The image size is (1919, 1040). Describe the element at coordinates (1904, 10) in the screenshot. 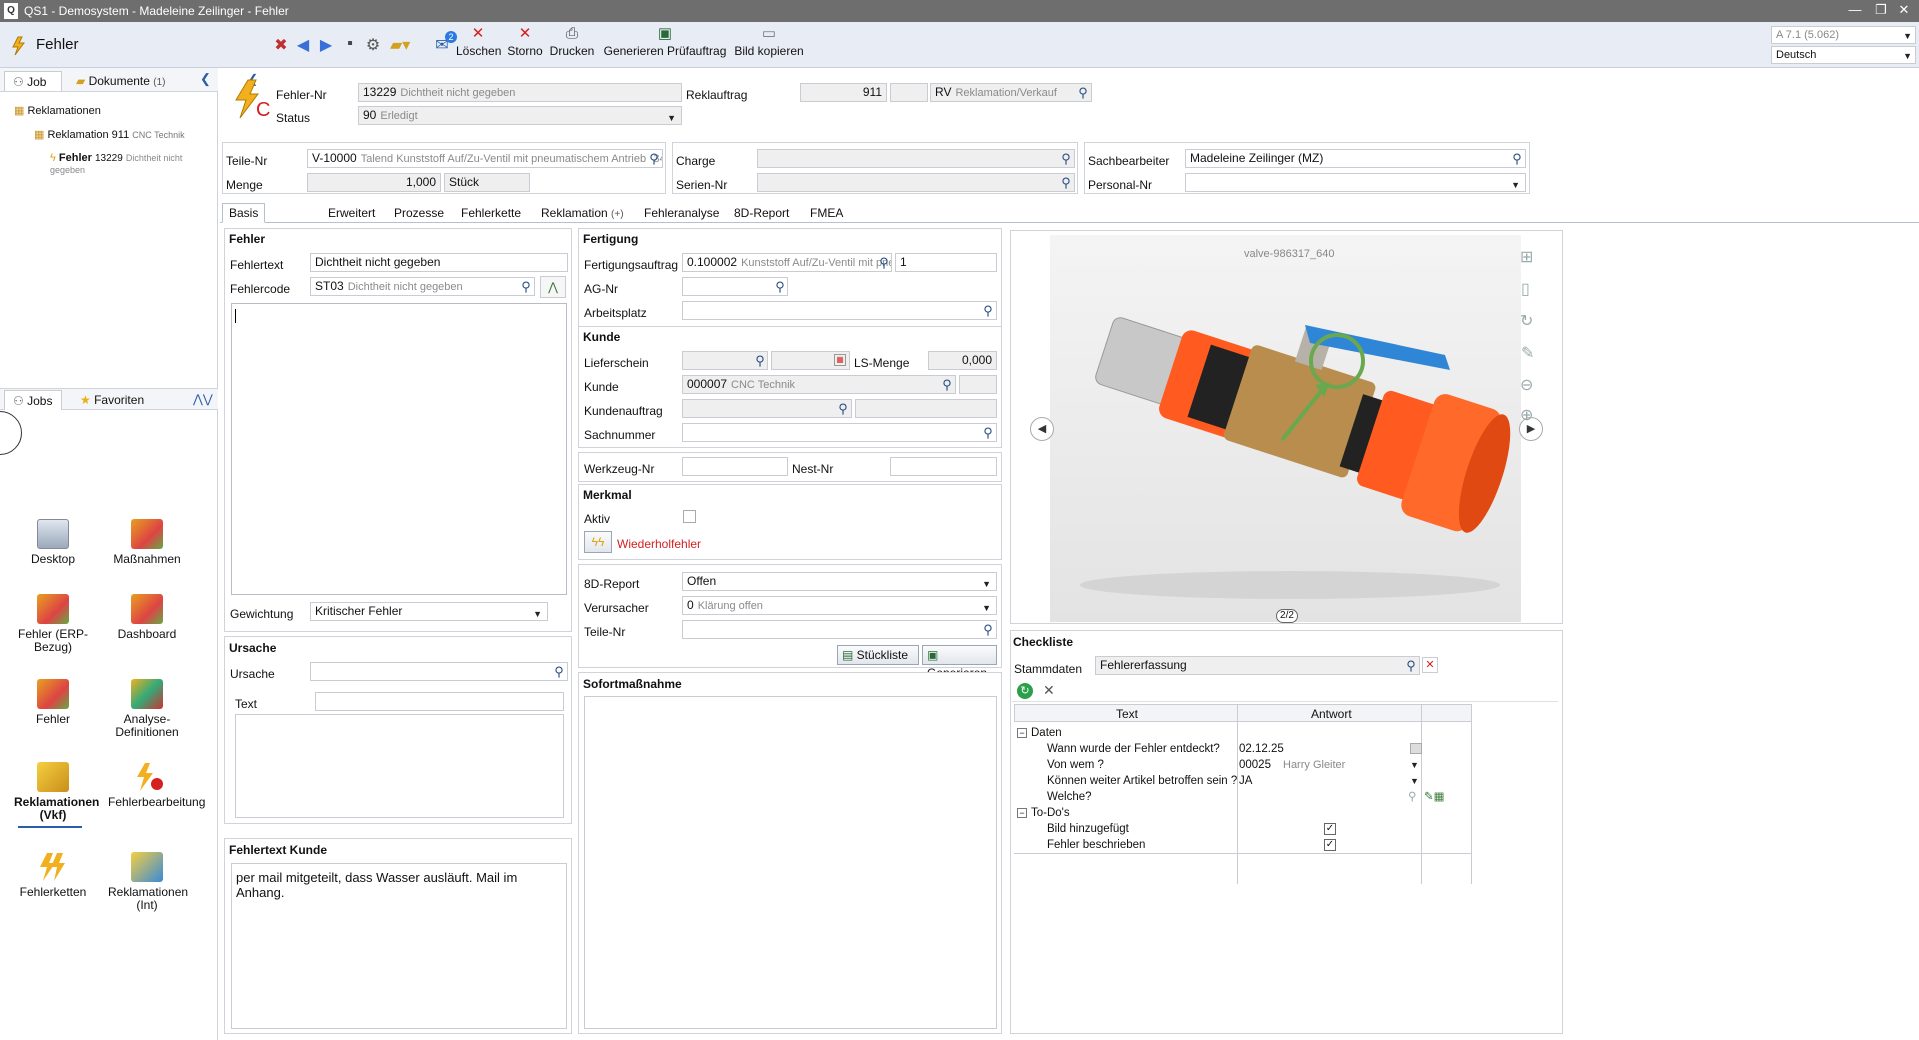

I see `close-window-icon: ✕` at that location.